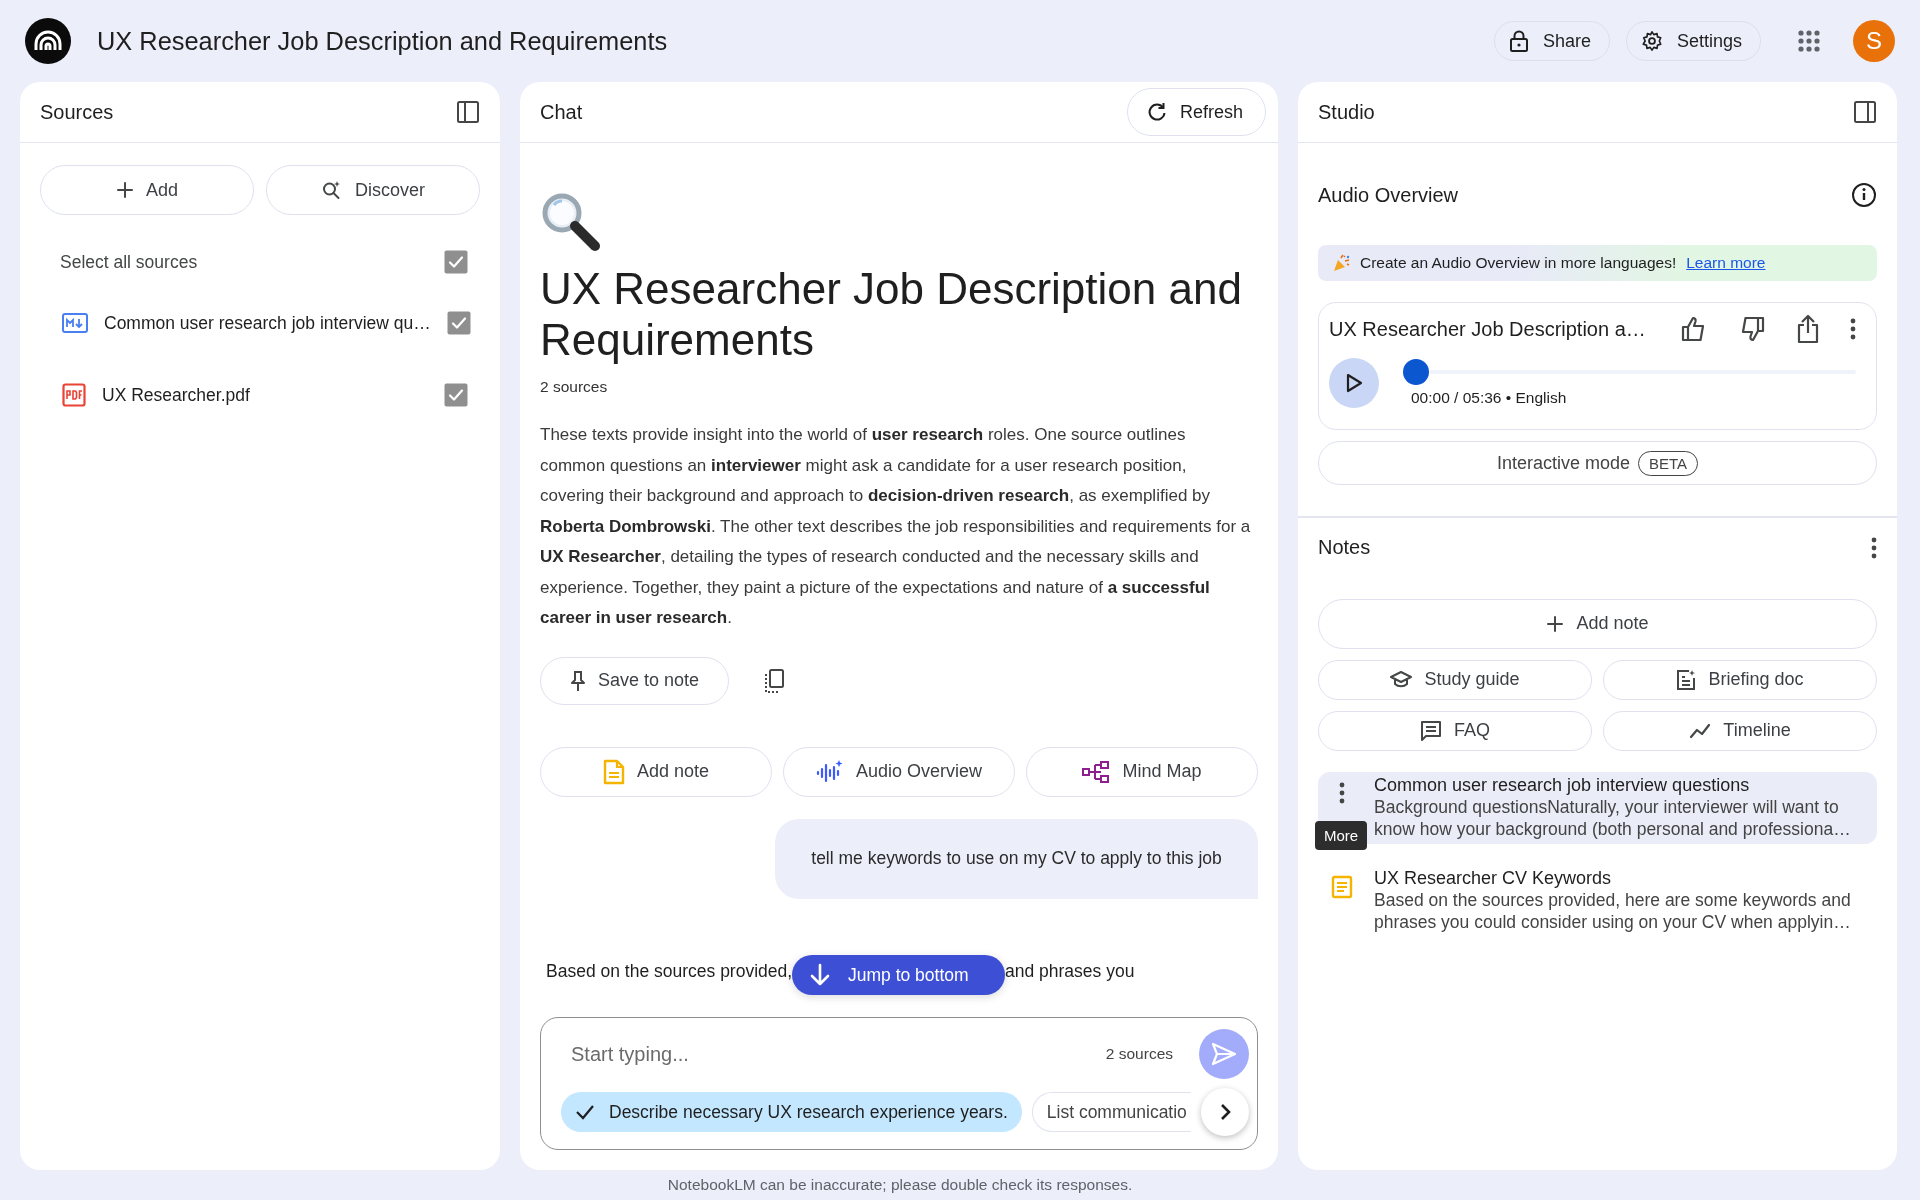 The image size is (1920, 1200). I want to click on select-all-label: Select all sources, so click(129, 262).